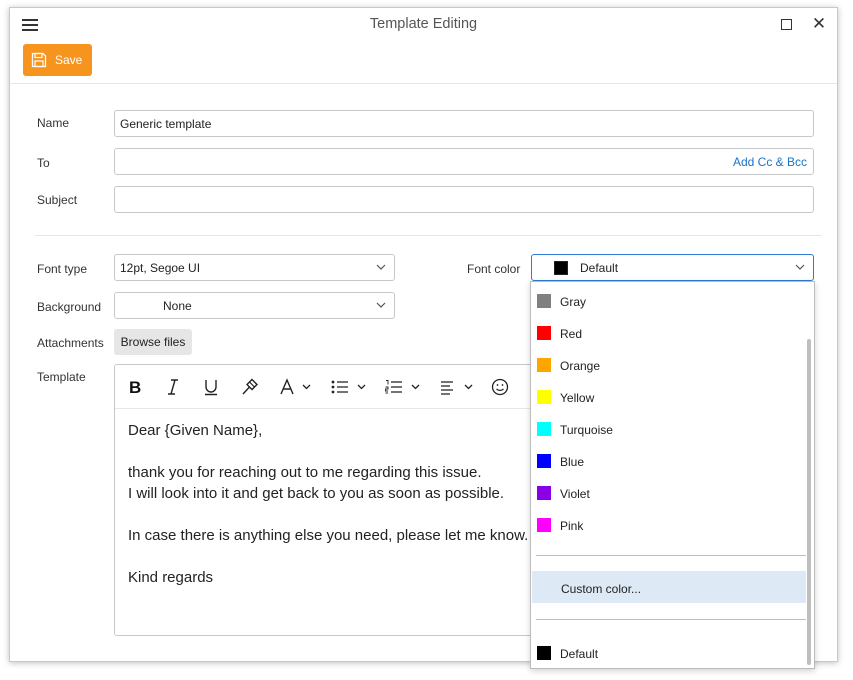 The height and width of the screenshot is (680, 853). I want to click on color-option-yellow: Yellow, so click(668, 396).